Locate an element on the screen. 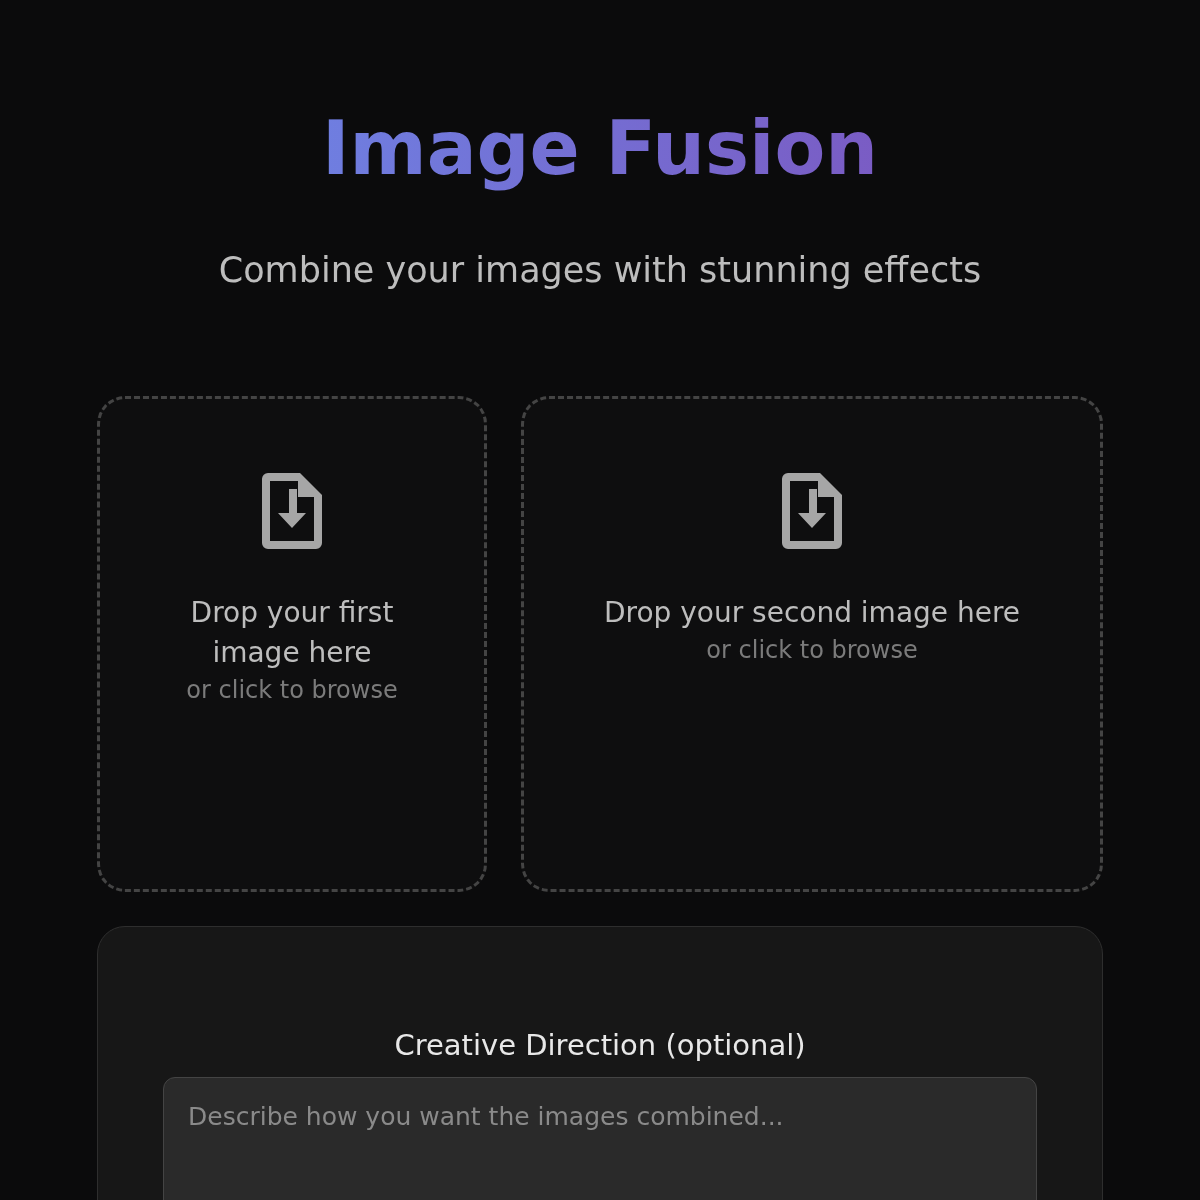  subtitle: Combine your images with stunning effects is located at coordinates (600, 270).